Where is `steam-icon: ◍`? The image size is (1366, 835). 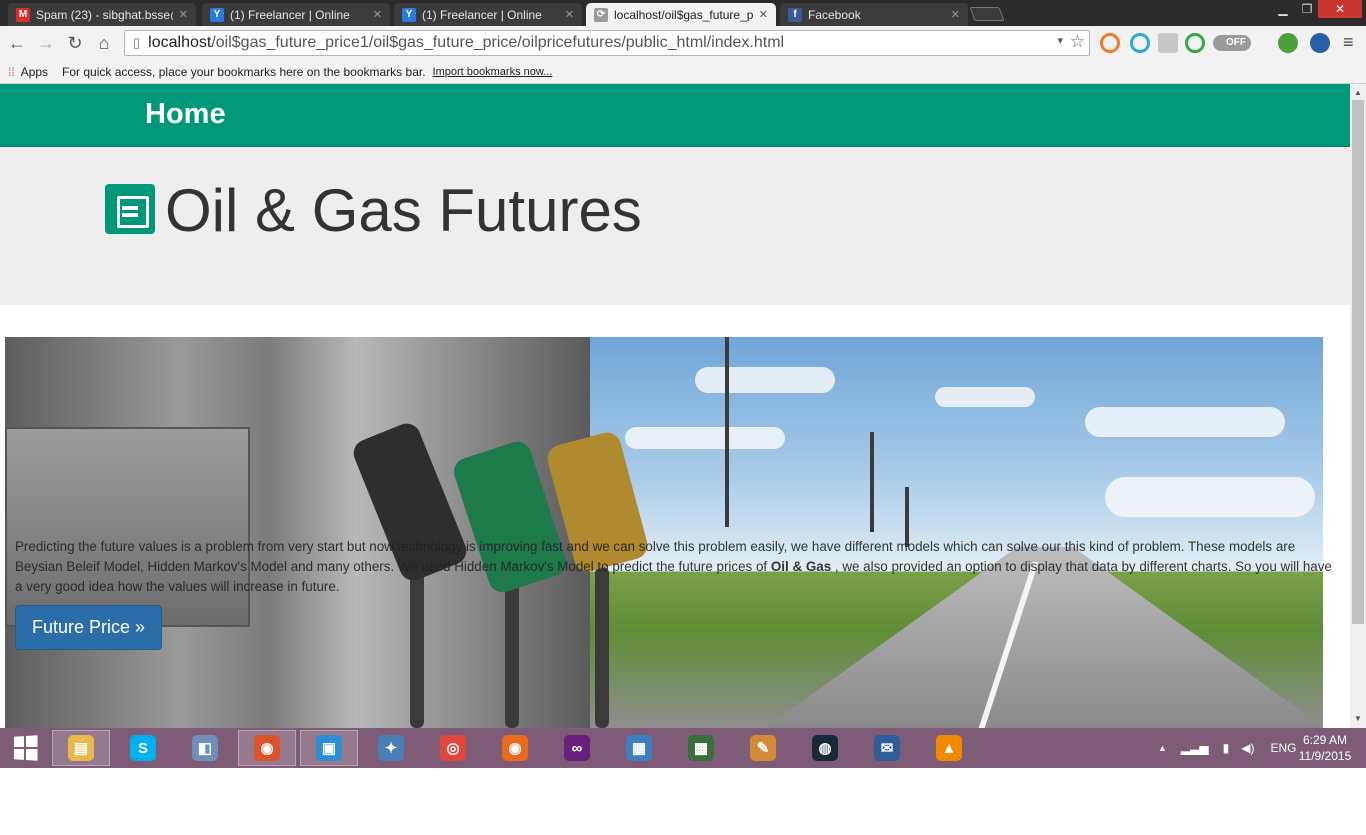 steam-icon: ◍ is located at coordinates (825, 748).